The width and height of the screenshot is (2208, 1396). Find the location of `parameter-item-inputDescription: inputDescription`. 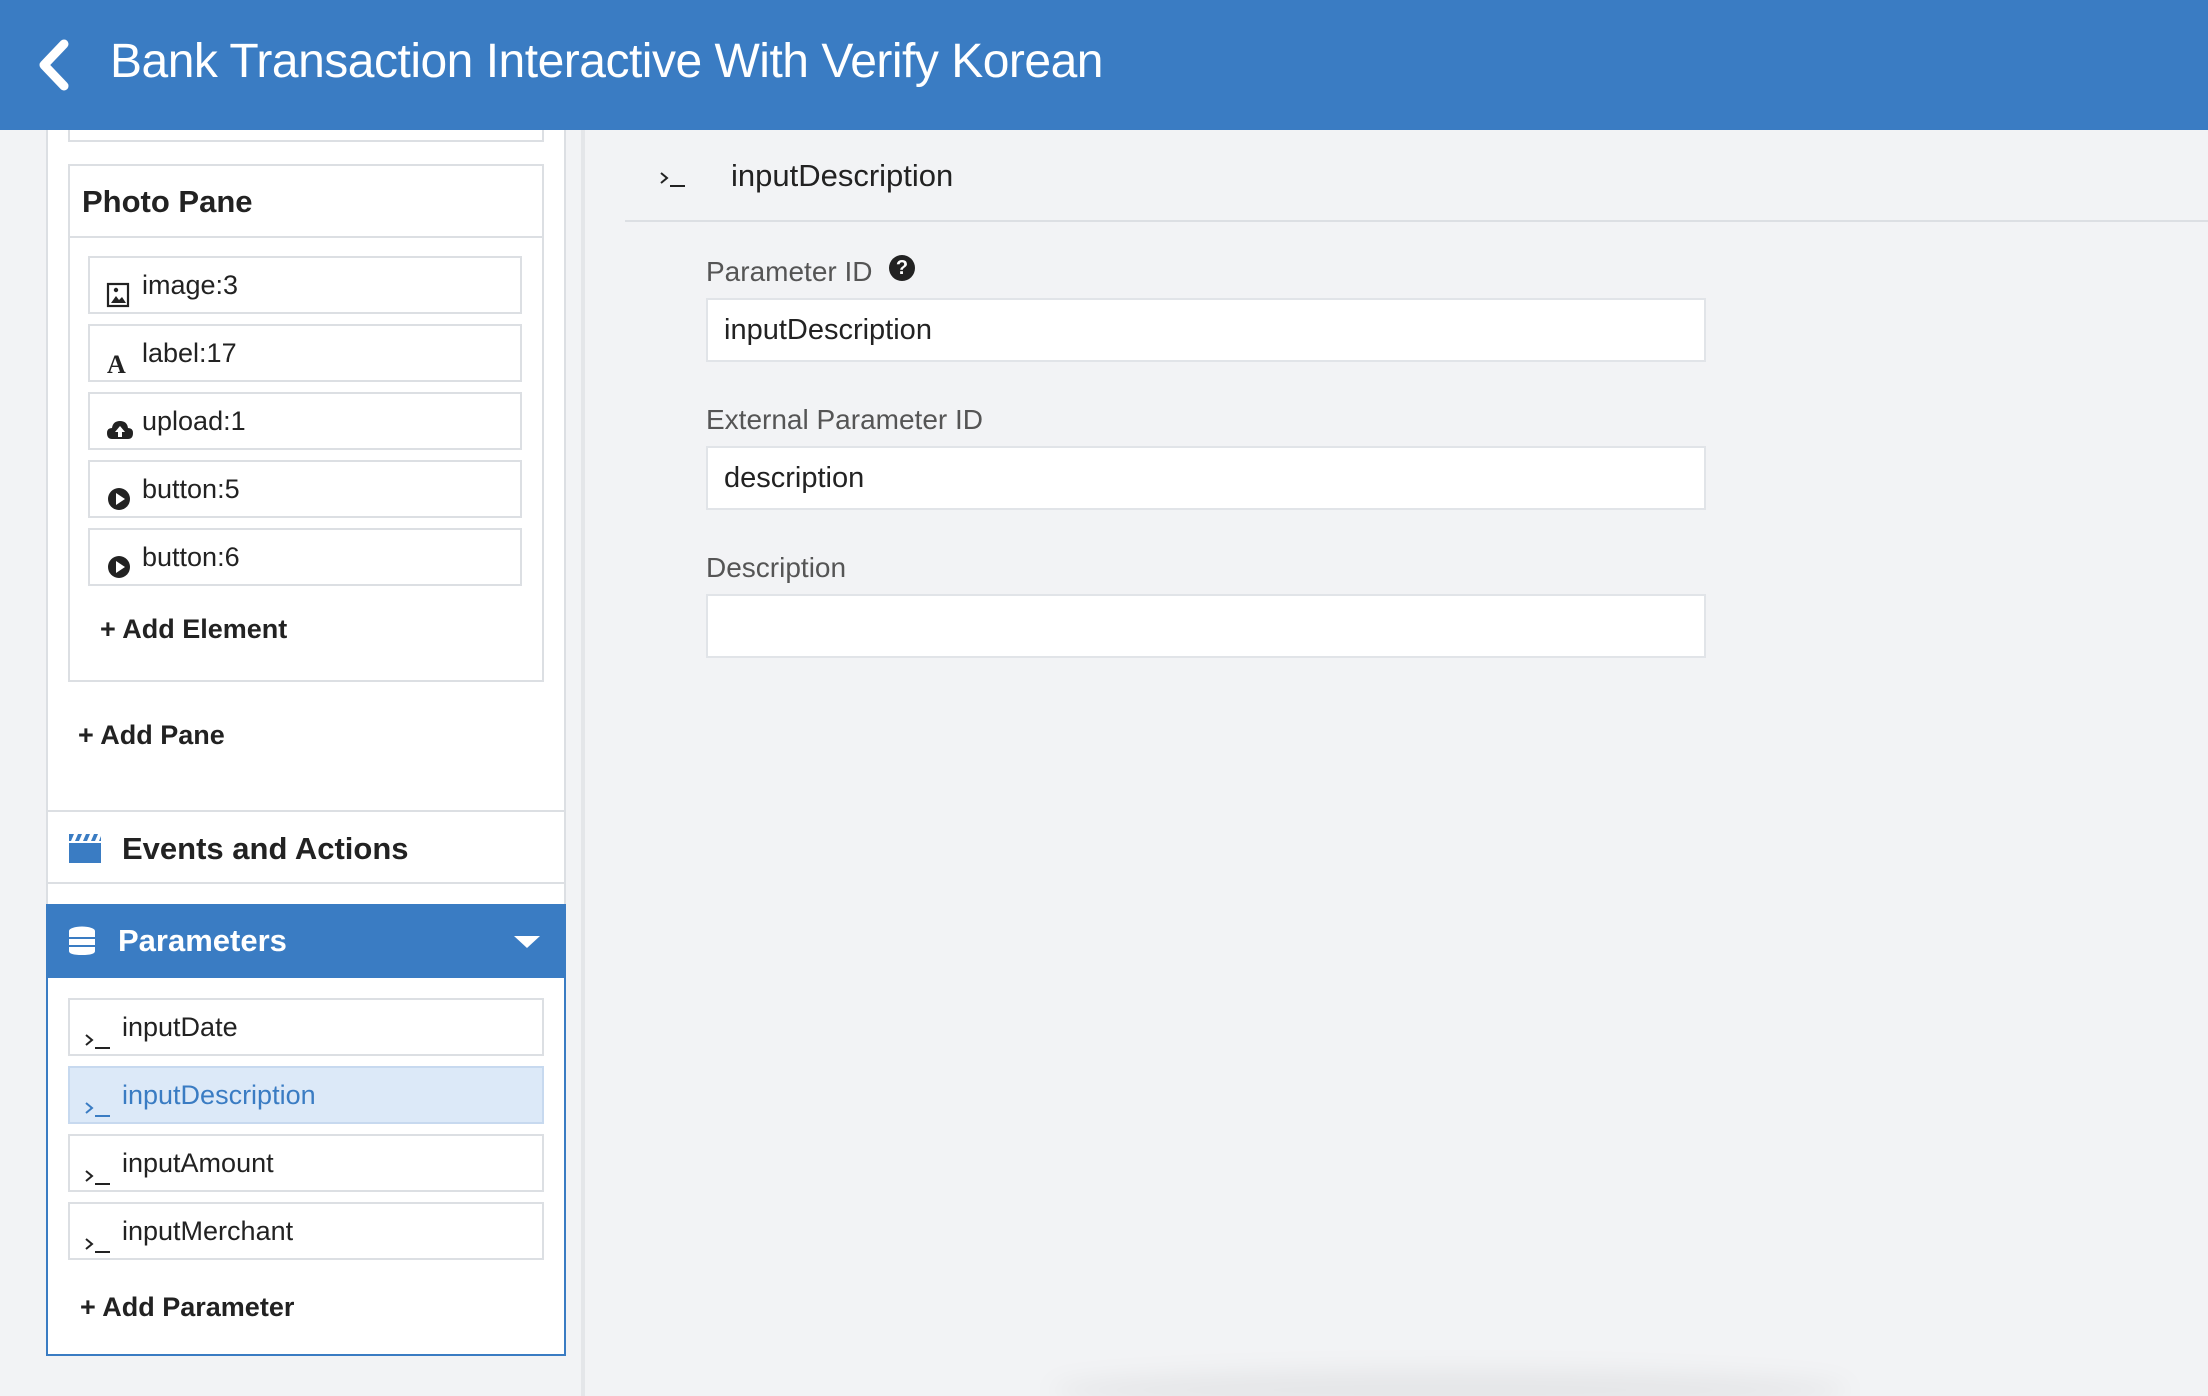

parameter-item-inputDescription: inputDescription is located at coordinates (306, 1095).